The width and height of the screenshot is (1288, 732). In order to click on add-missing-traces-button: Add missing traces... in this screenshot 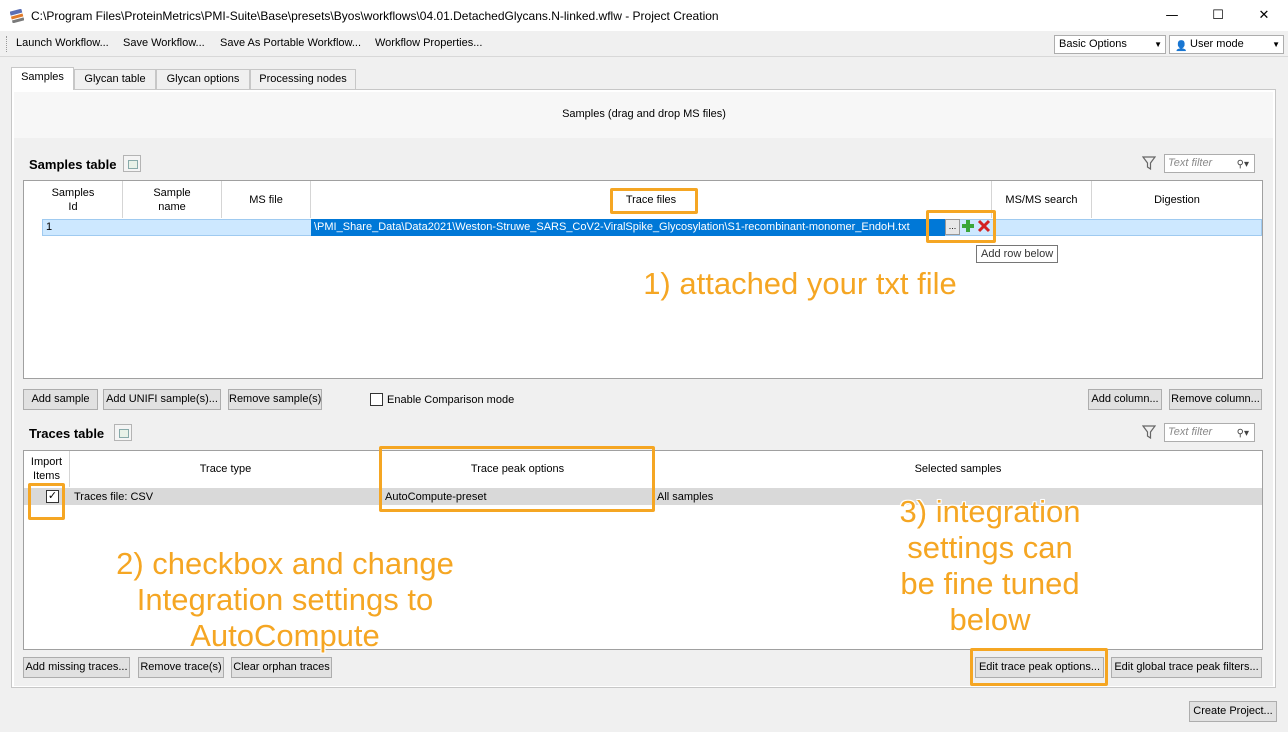, I will do `click(76, 667)`.